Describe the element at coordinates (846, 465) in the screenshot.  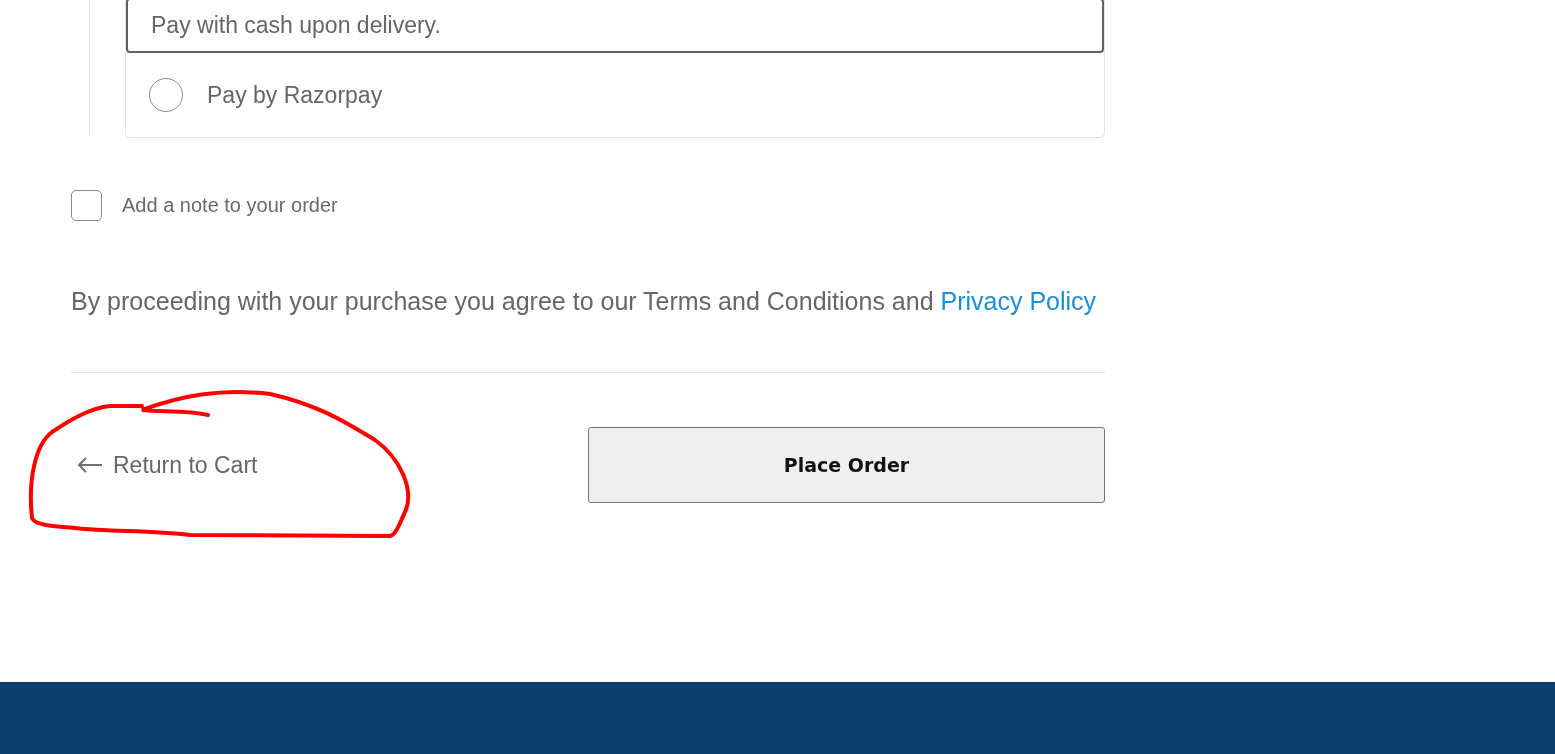
I see `place-order-button: Place Order` at that location.